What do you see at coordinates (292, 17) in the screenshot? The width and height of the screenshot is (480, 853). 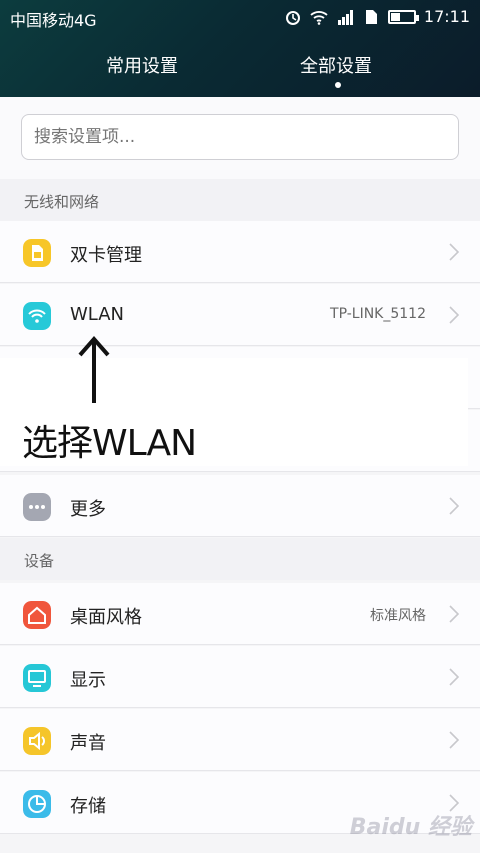 I see `alarm-icon` at bounding box center [292, 17].